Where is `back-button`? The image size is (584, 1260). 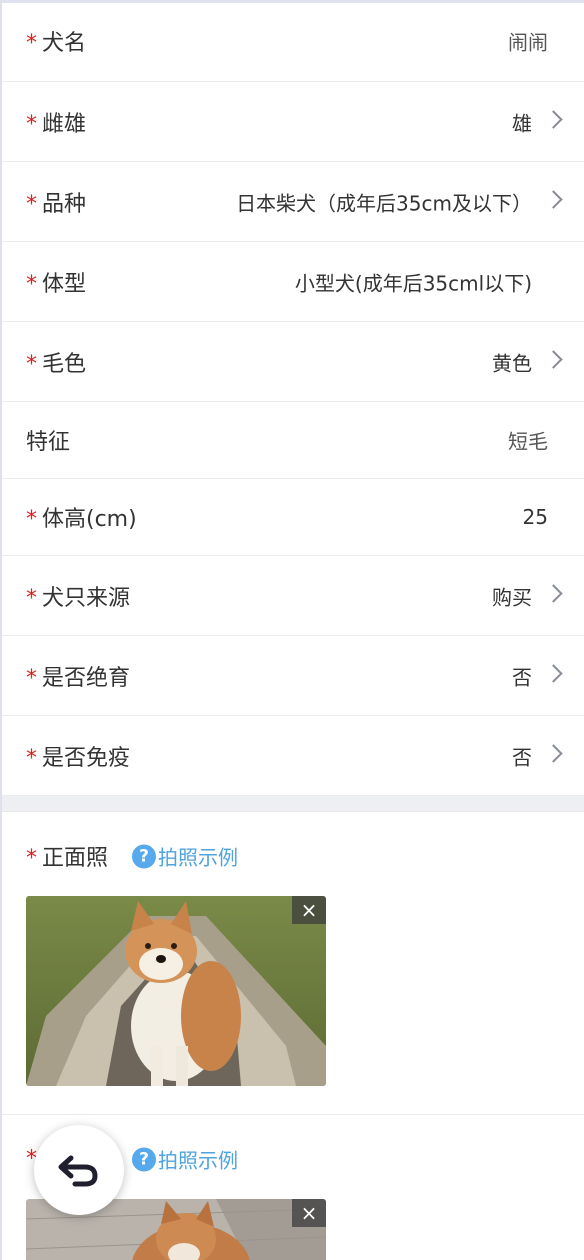
back-button is located at coordinates (79, 1170).